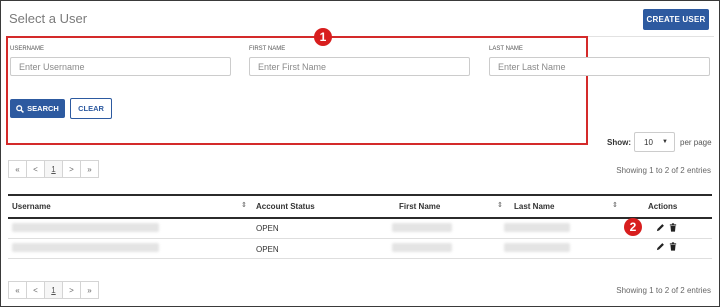 This screenshot has height=307, width=720. Describe the element at coordinates (419, 206) in the screenshot. I see `column-first-name: First Name` at that location.